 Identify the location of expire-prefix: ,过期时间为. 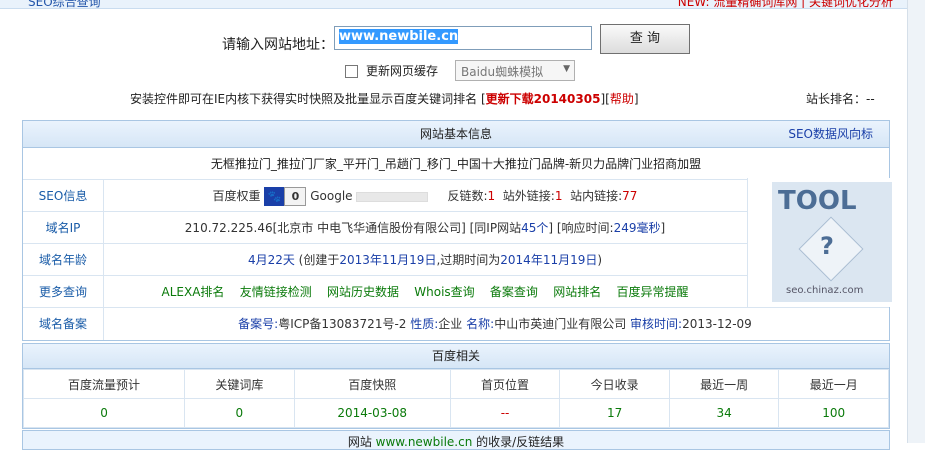
(468, 260).